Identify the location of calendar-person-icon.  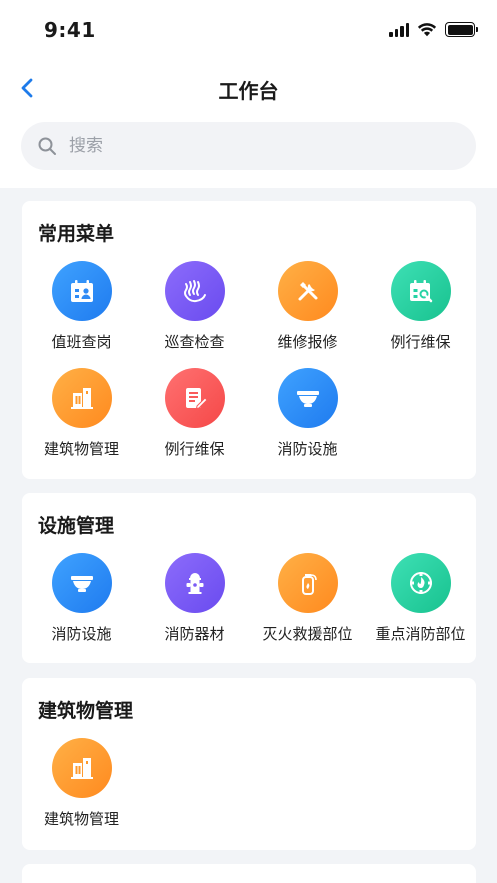
(81, 291).